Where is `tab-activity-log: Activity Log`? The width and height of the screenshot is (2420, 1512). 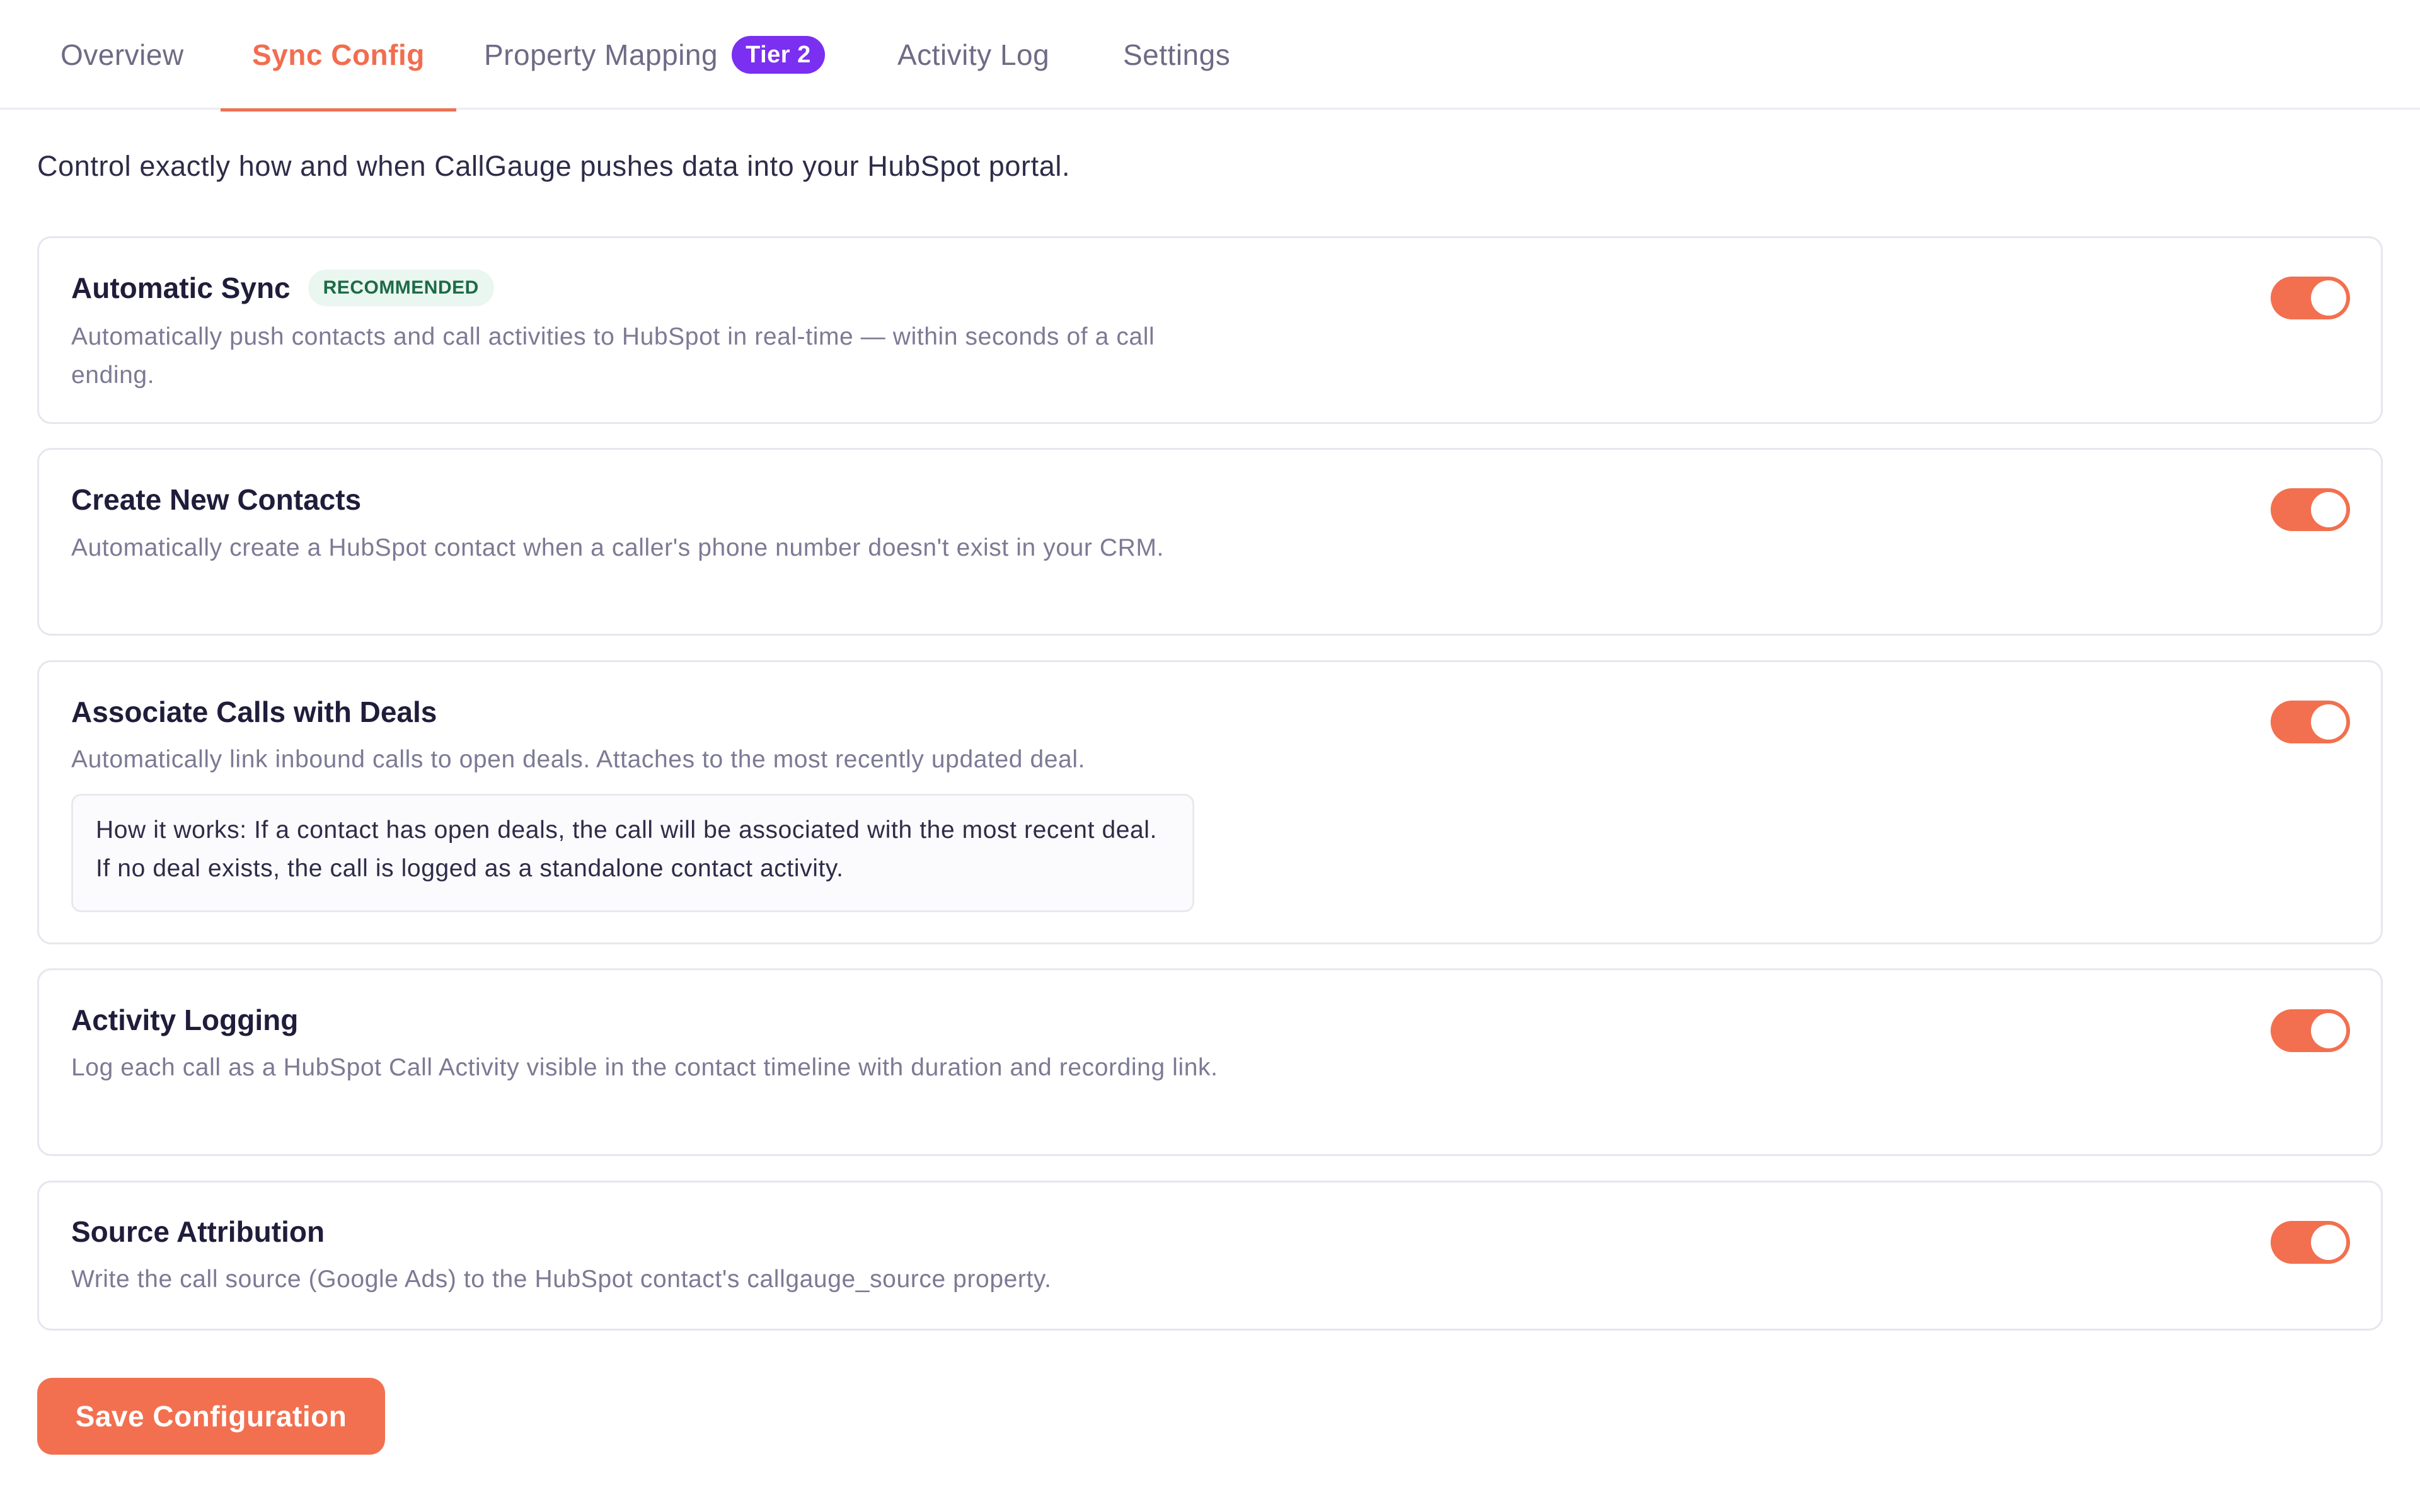
tab-activity-log: Activity Log is located at coordinates (973, 55).